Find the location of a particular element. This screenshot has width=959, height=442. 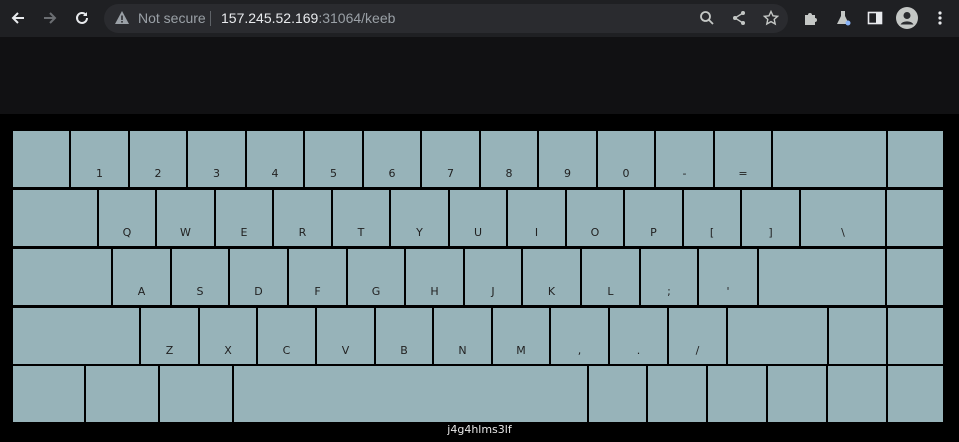

key: G is located at coordinates (376, 277).